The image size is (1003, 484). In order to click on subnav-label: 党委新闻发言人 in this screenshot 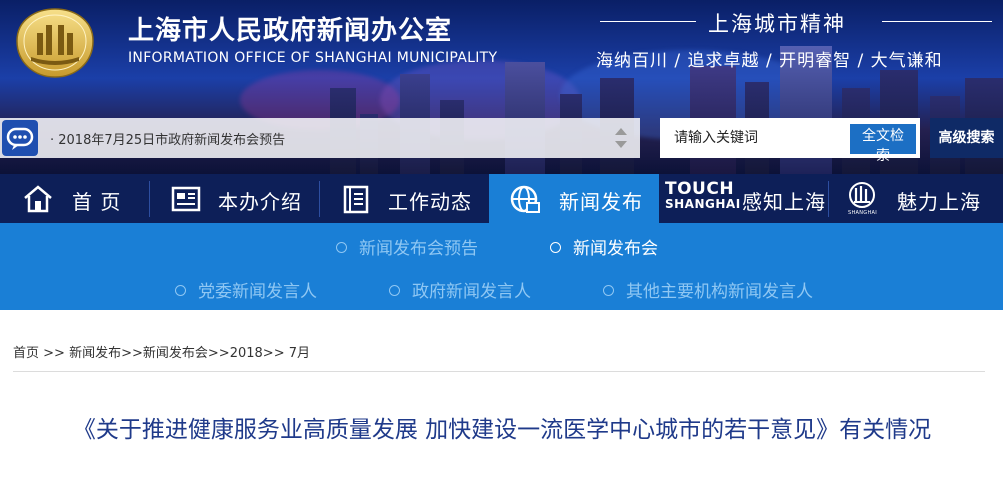, I will do `click(257, 292)`.